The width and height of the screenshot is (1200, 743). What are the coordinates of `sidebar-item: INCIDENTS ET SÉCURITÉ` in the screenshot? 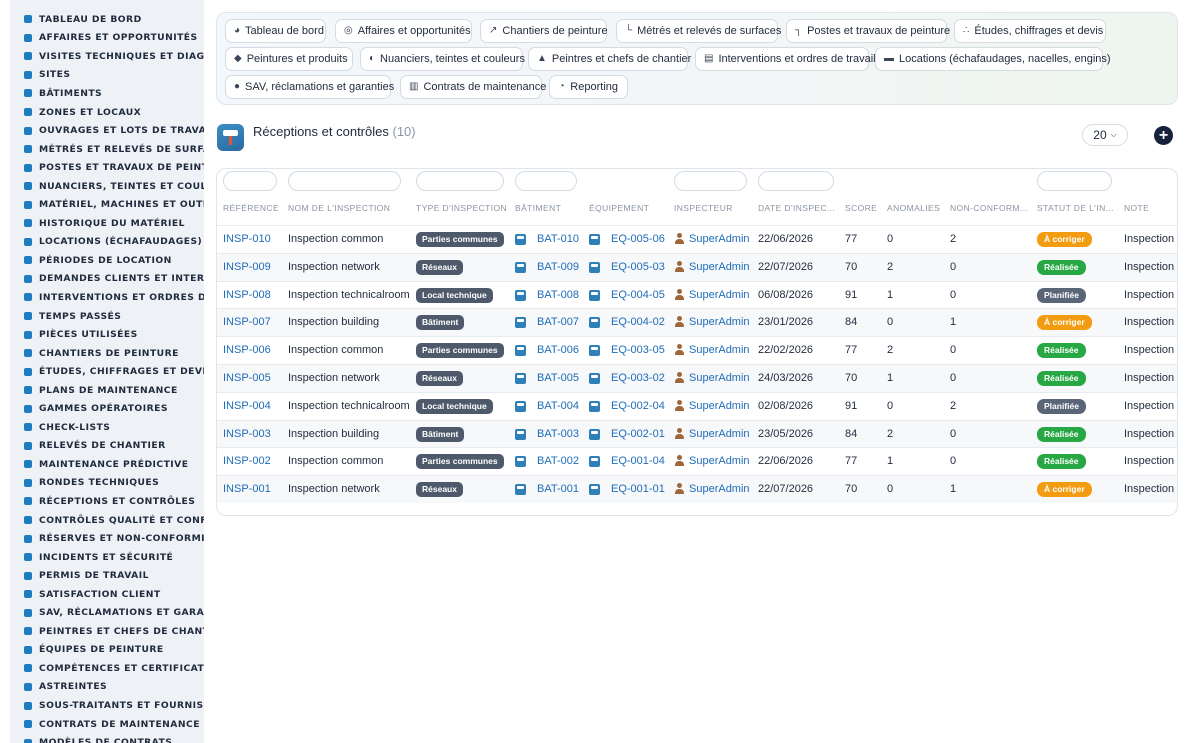 It's located at (107, 557).